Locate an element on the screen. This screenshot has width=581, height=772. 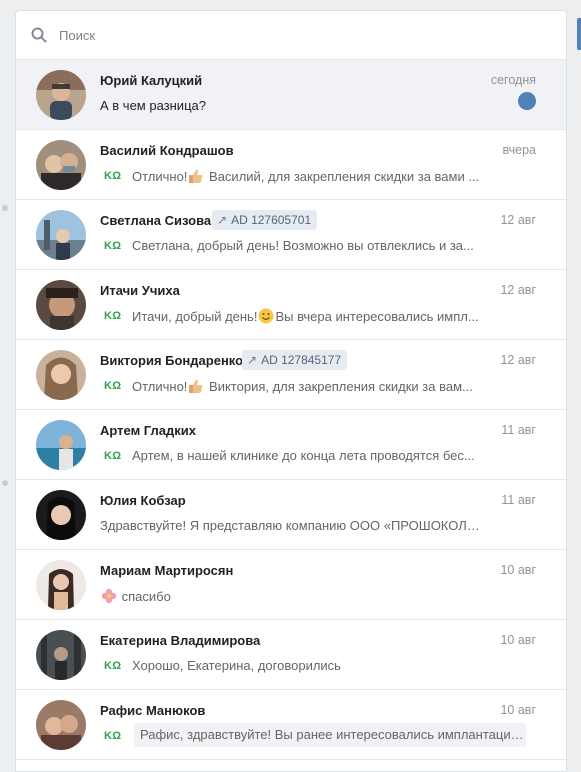
search-bar is located at coordinates (291, 35).